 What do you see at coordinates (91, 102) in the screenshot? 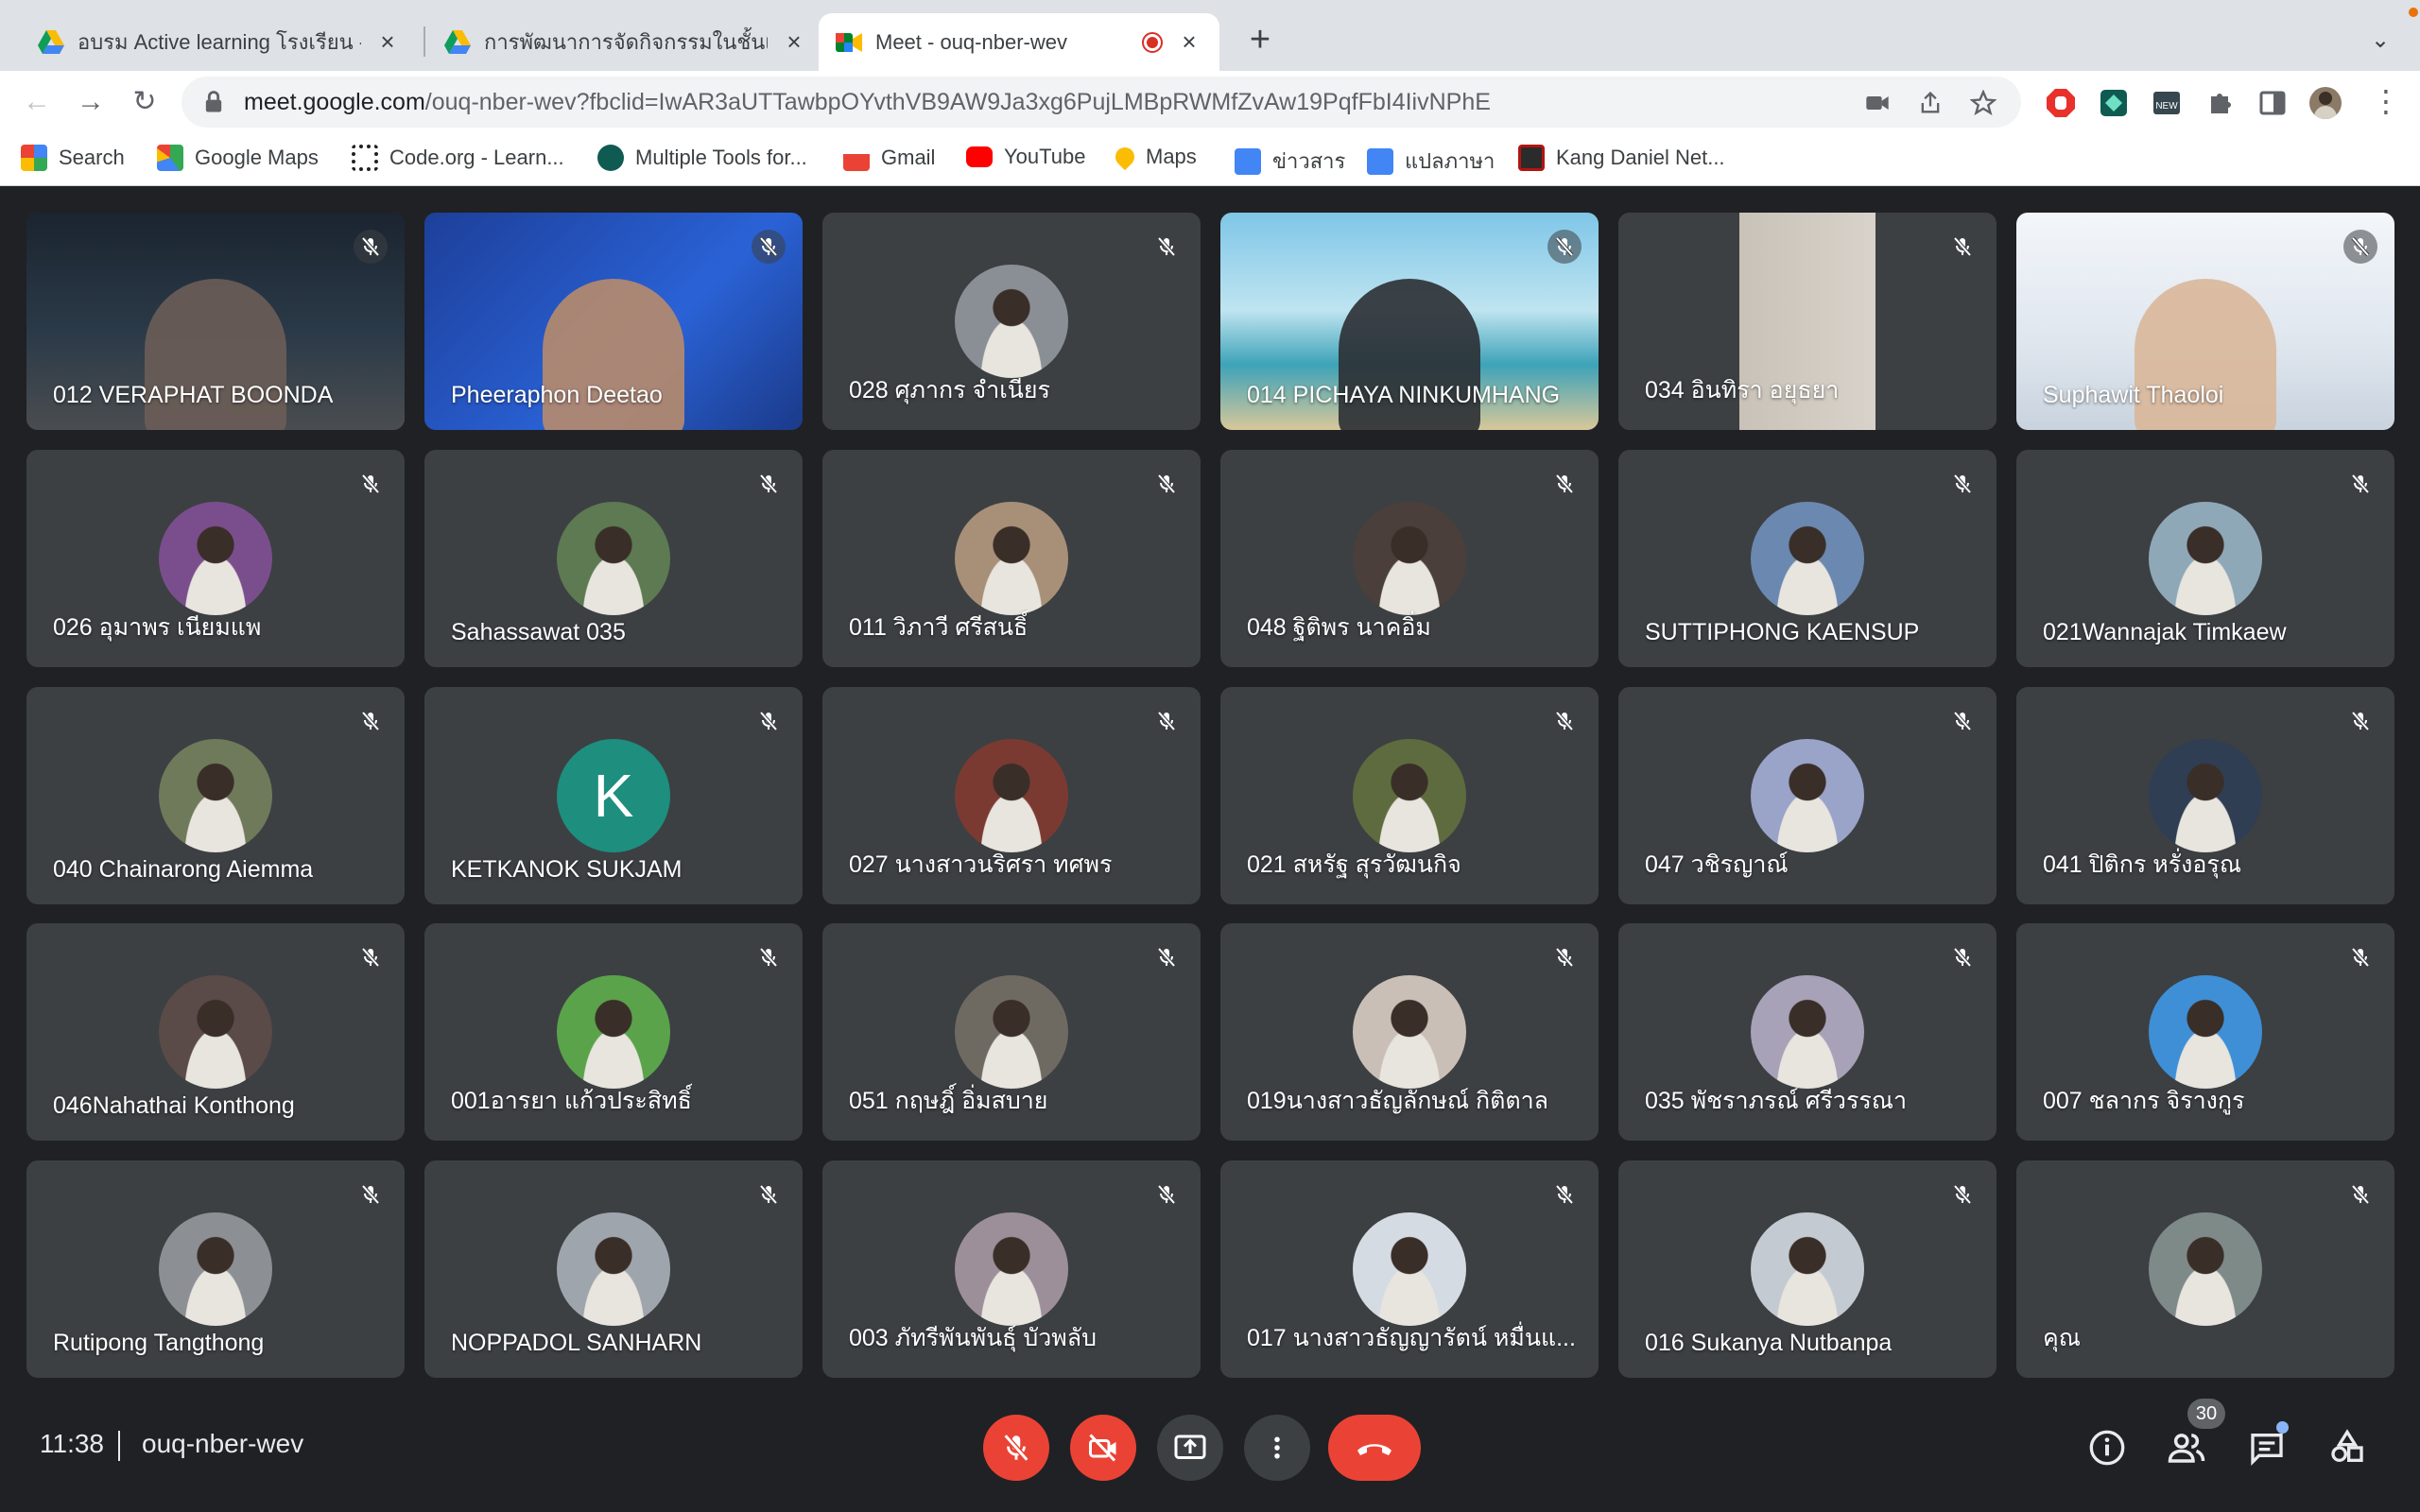
I see `forward-arrow-icon: →` at bounding box center [91, 102].